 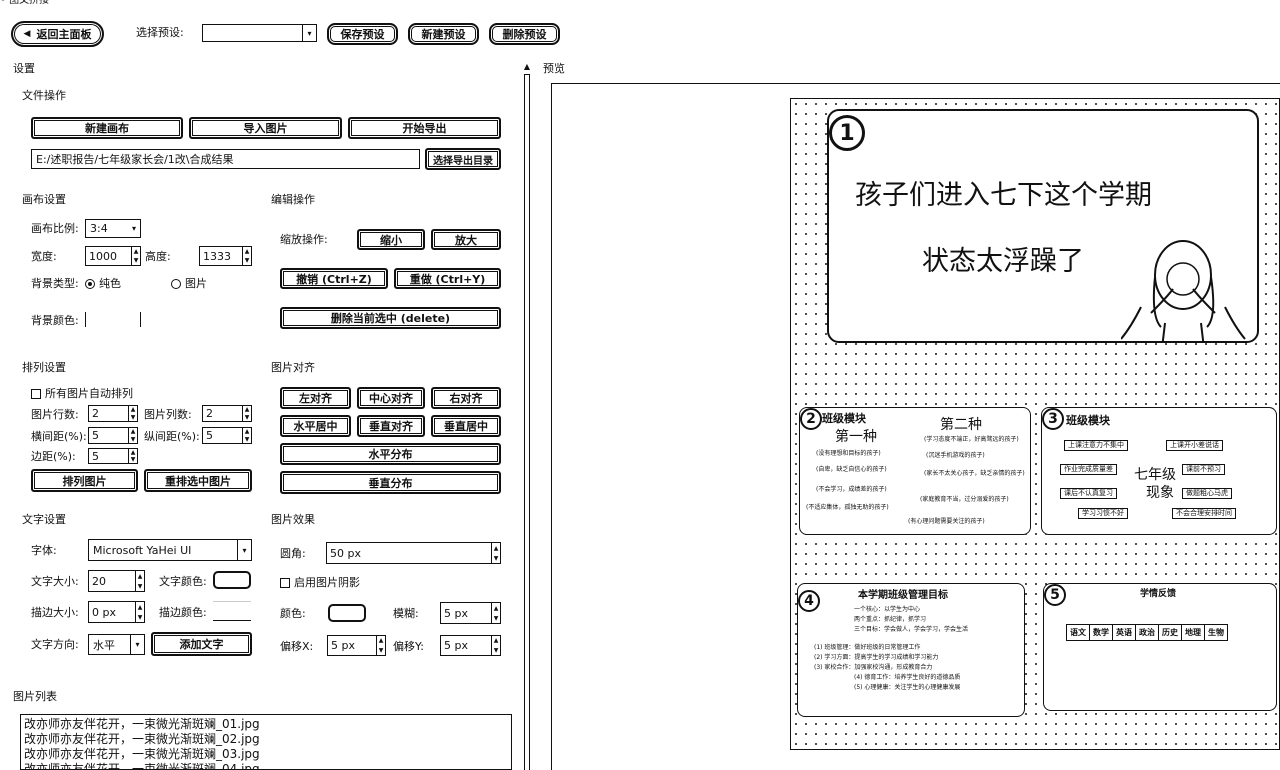 What do you see at coordinates (293, 367) in the screenshot?
I see `align-title: 图片对齐` at bounding box center [293, 367].